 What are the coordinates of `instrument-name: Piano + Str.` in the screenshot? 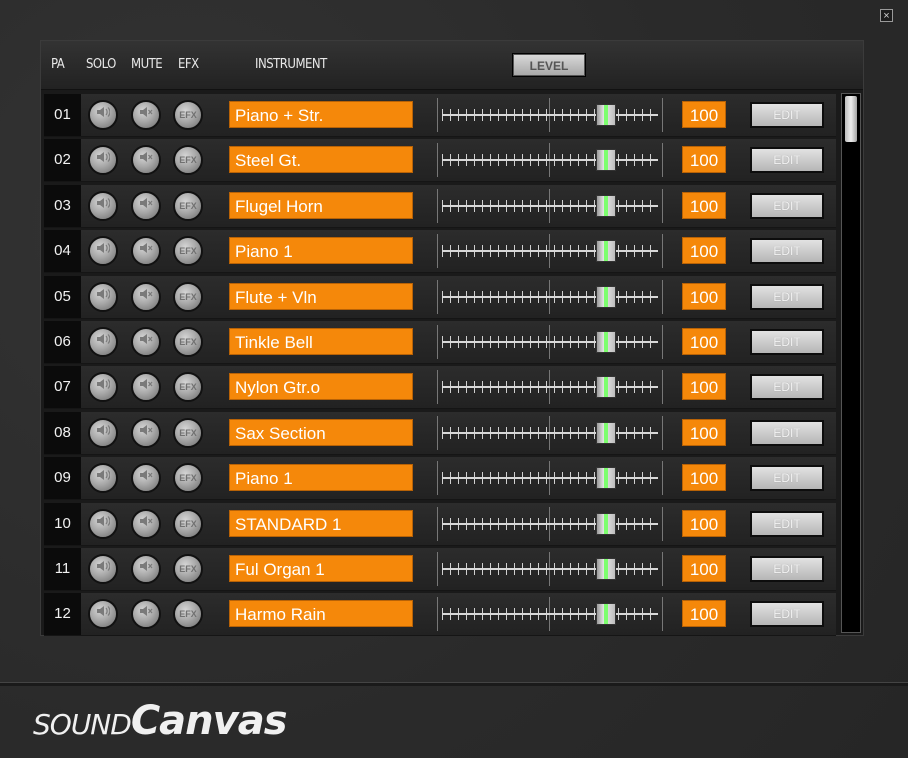 It's located at (321, 114).